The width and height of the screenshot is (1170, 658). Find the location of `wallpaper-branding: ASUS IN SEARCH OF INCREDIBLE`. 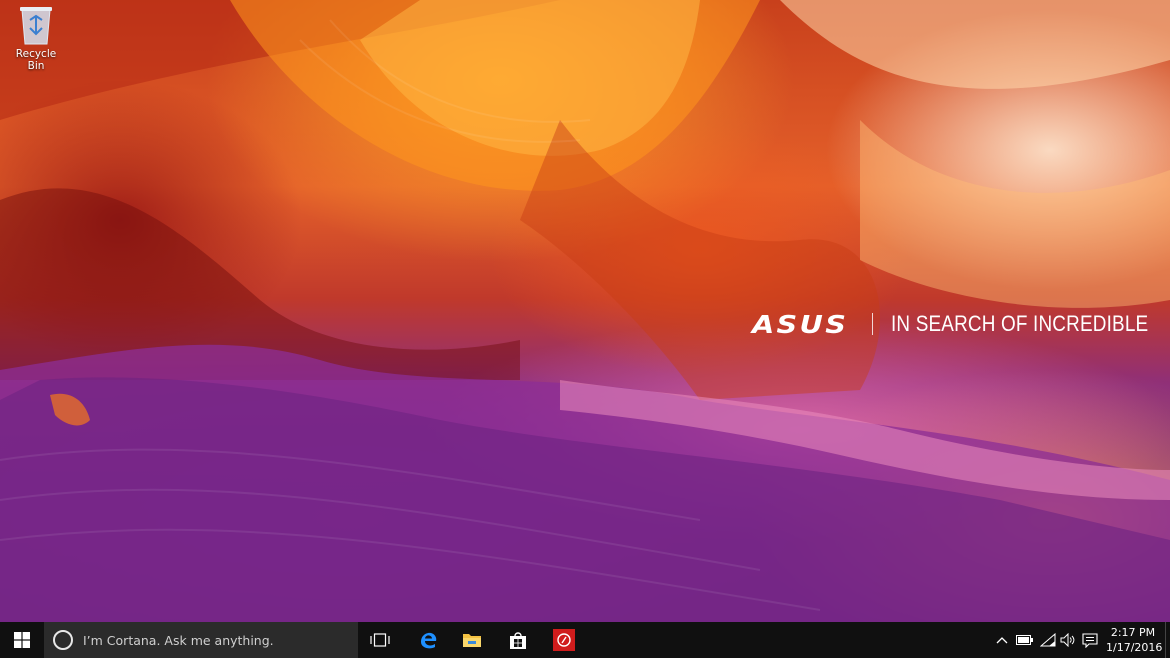

wallpaper-branding: ASUS IN SEARCH OF INCREDIBLE is located at coordinates (961, 324).